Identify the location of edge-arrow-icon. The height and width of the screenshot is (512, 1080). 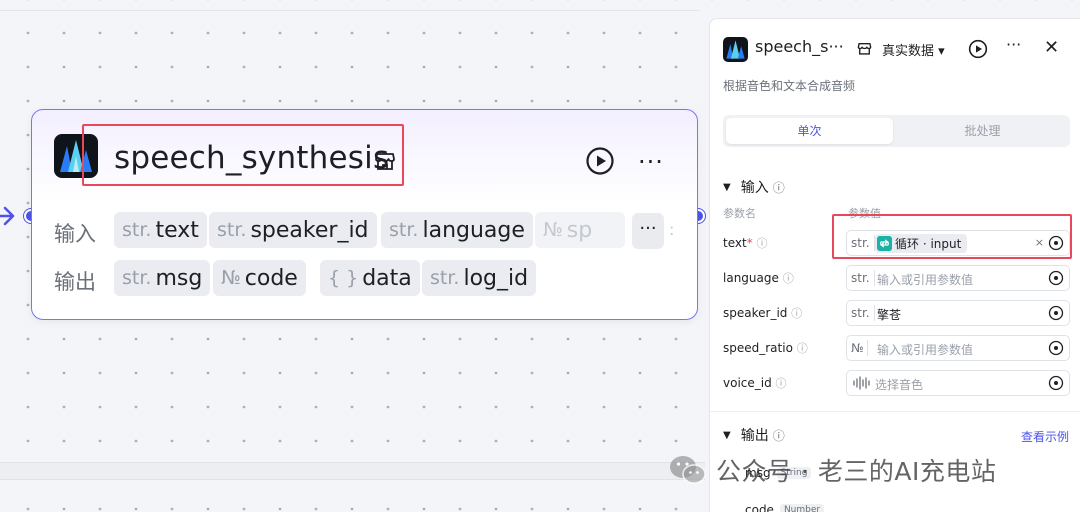
(7, 216).